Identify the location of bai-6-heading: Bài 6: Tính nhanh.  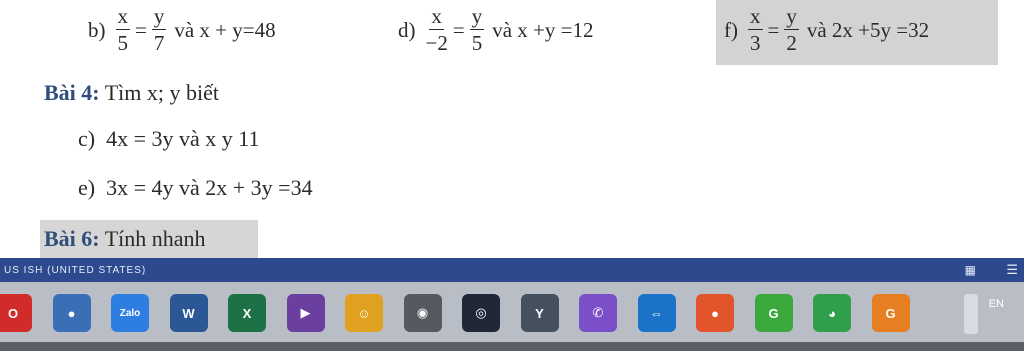
(125, 238).